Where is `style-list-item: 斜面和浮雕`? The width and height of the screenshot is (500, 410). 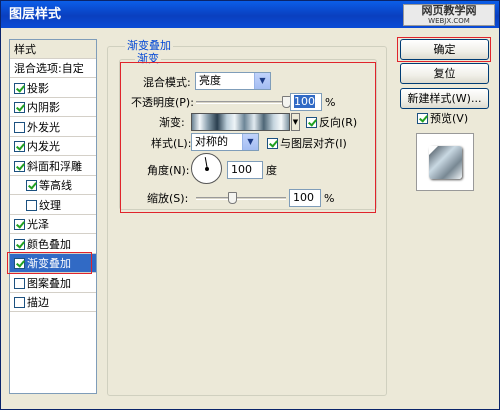 style-list-item: 斜面和浮雕 is located at coordinates (53, 166).